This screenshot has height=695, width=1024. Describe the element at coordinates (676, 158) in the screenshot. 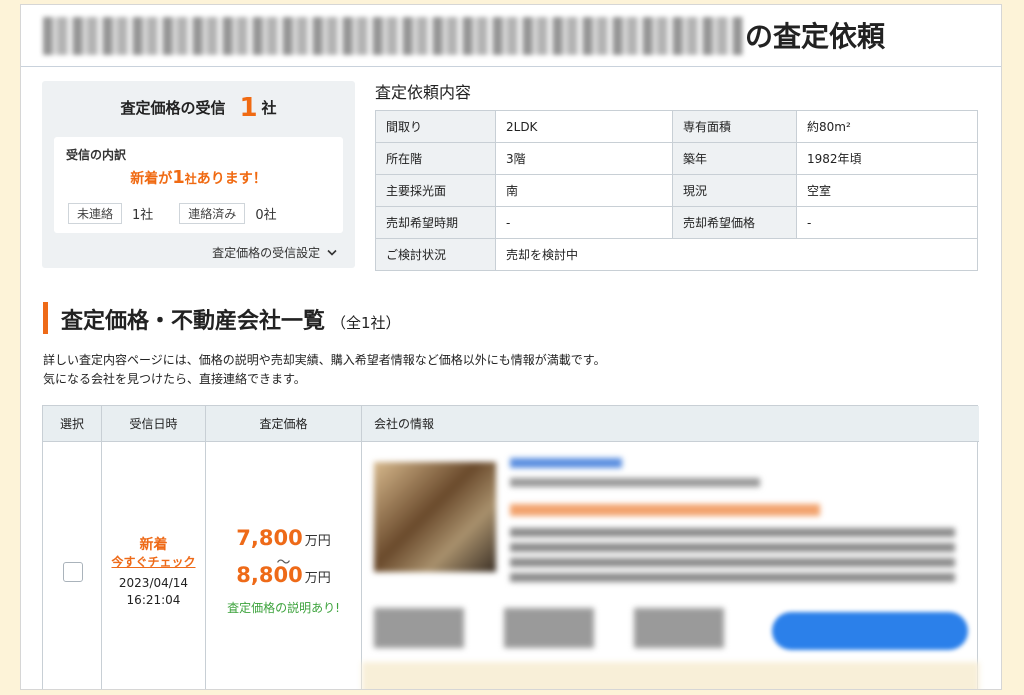

I see `table-row: 所在階 3階 築年 1982年頃` at that location.